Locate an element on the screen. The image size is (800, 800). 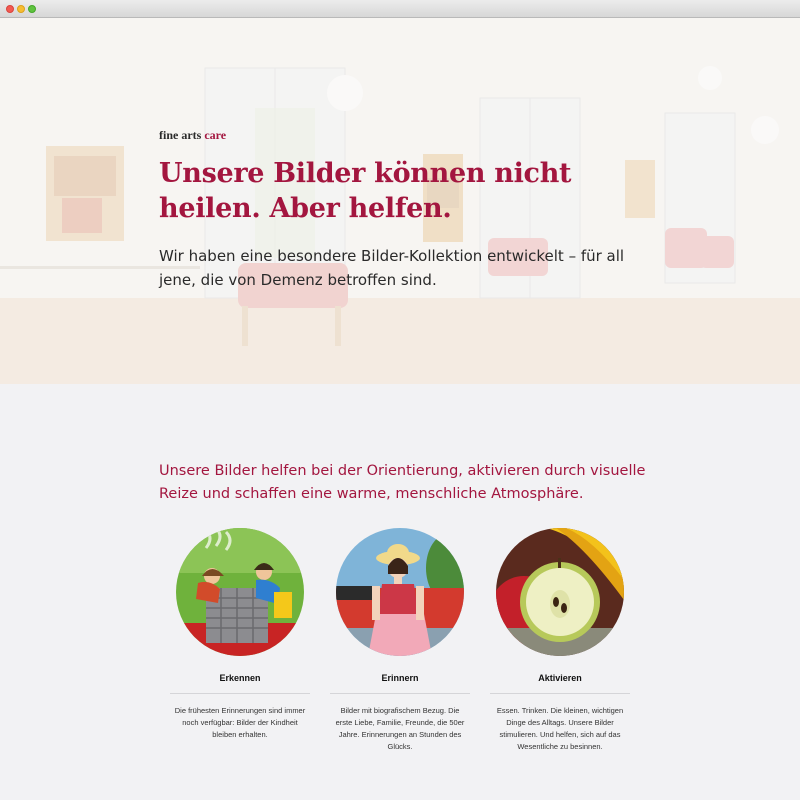
maximize-window-button is located at coordinates (32, 9).